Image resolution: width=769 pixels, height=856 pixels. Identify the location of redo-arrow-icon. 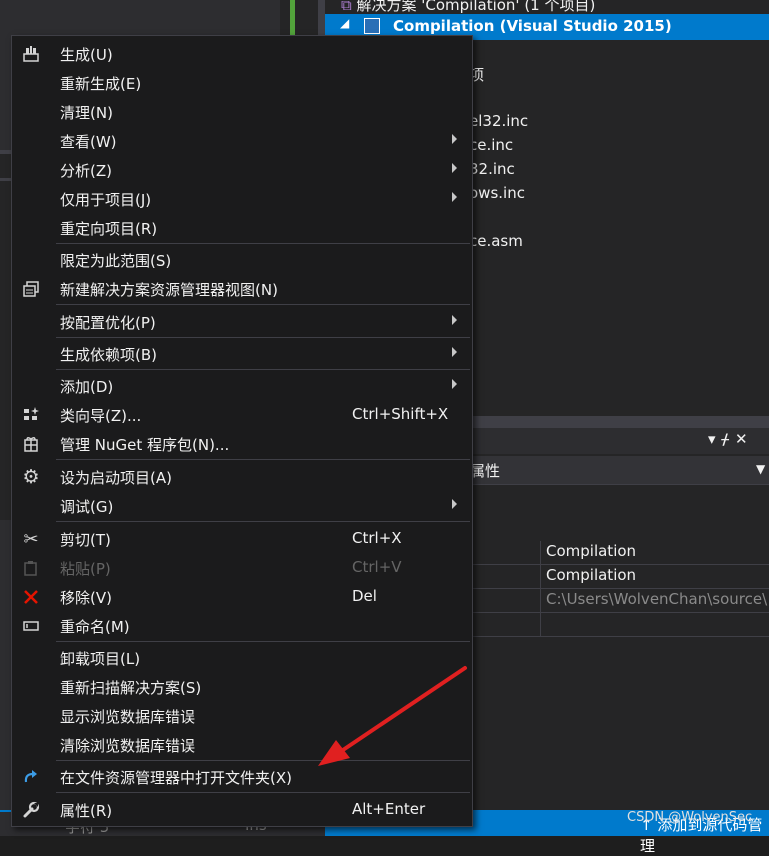
(31, 777).